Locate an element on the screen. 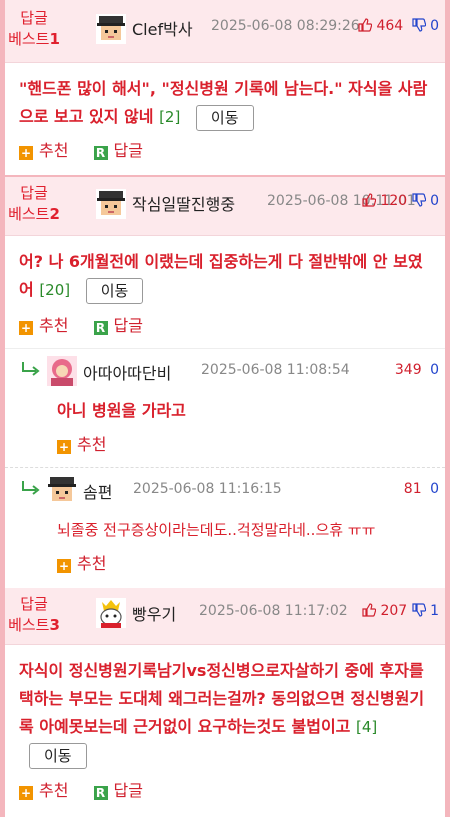 Image resolution: width=450 pixels, height=817 pixels. reply-body: 뇌졸중 전구증상이라는데도..걱정말라네..으휴 ㅠㅠ is located at coordinates (216, 530).